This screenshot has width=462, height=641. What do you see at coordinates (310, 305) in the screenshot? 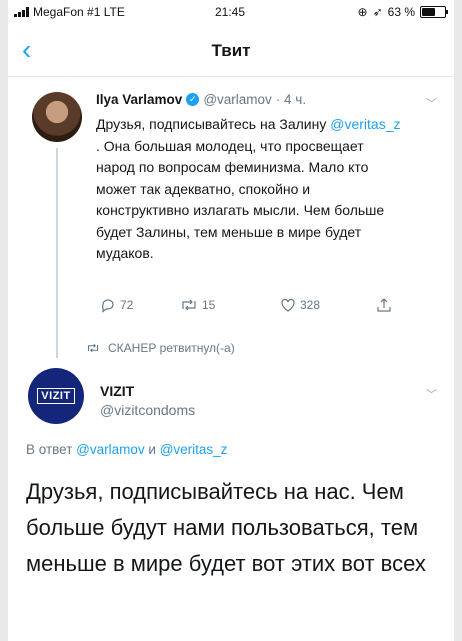
I see `like-count: 328` at bounding box center [310, 305].